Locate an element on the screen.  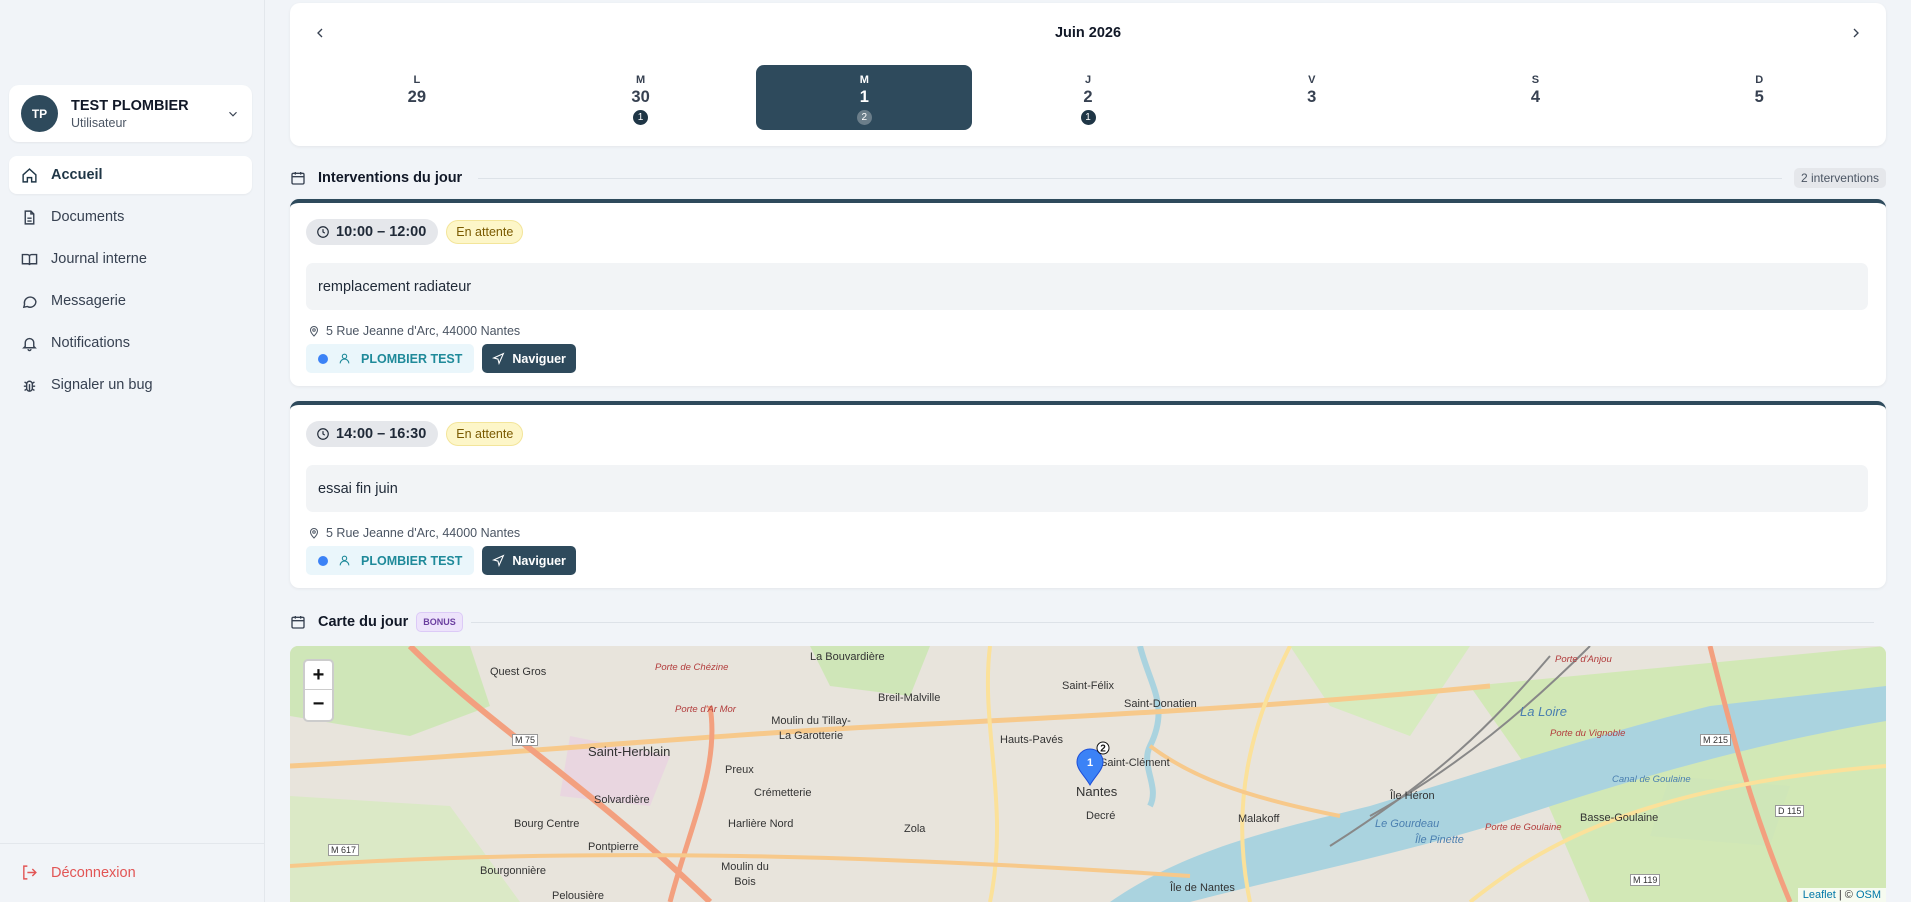
technician-badge: PLOMBIER TEST is located at coordinates (390, 560).